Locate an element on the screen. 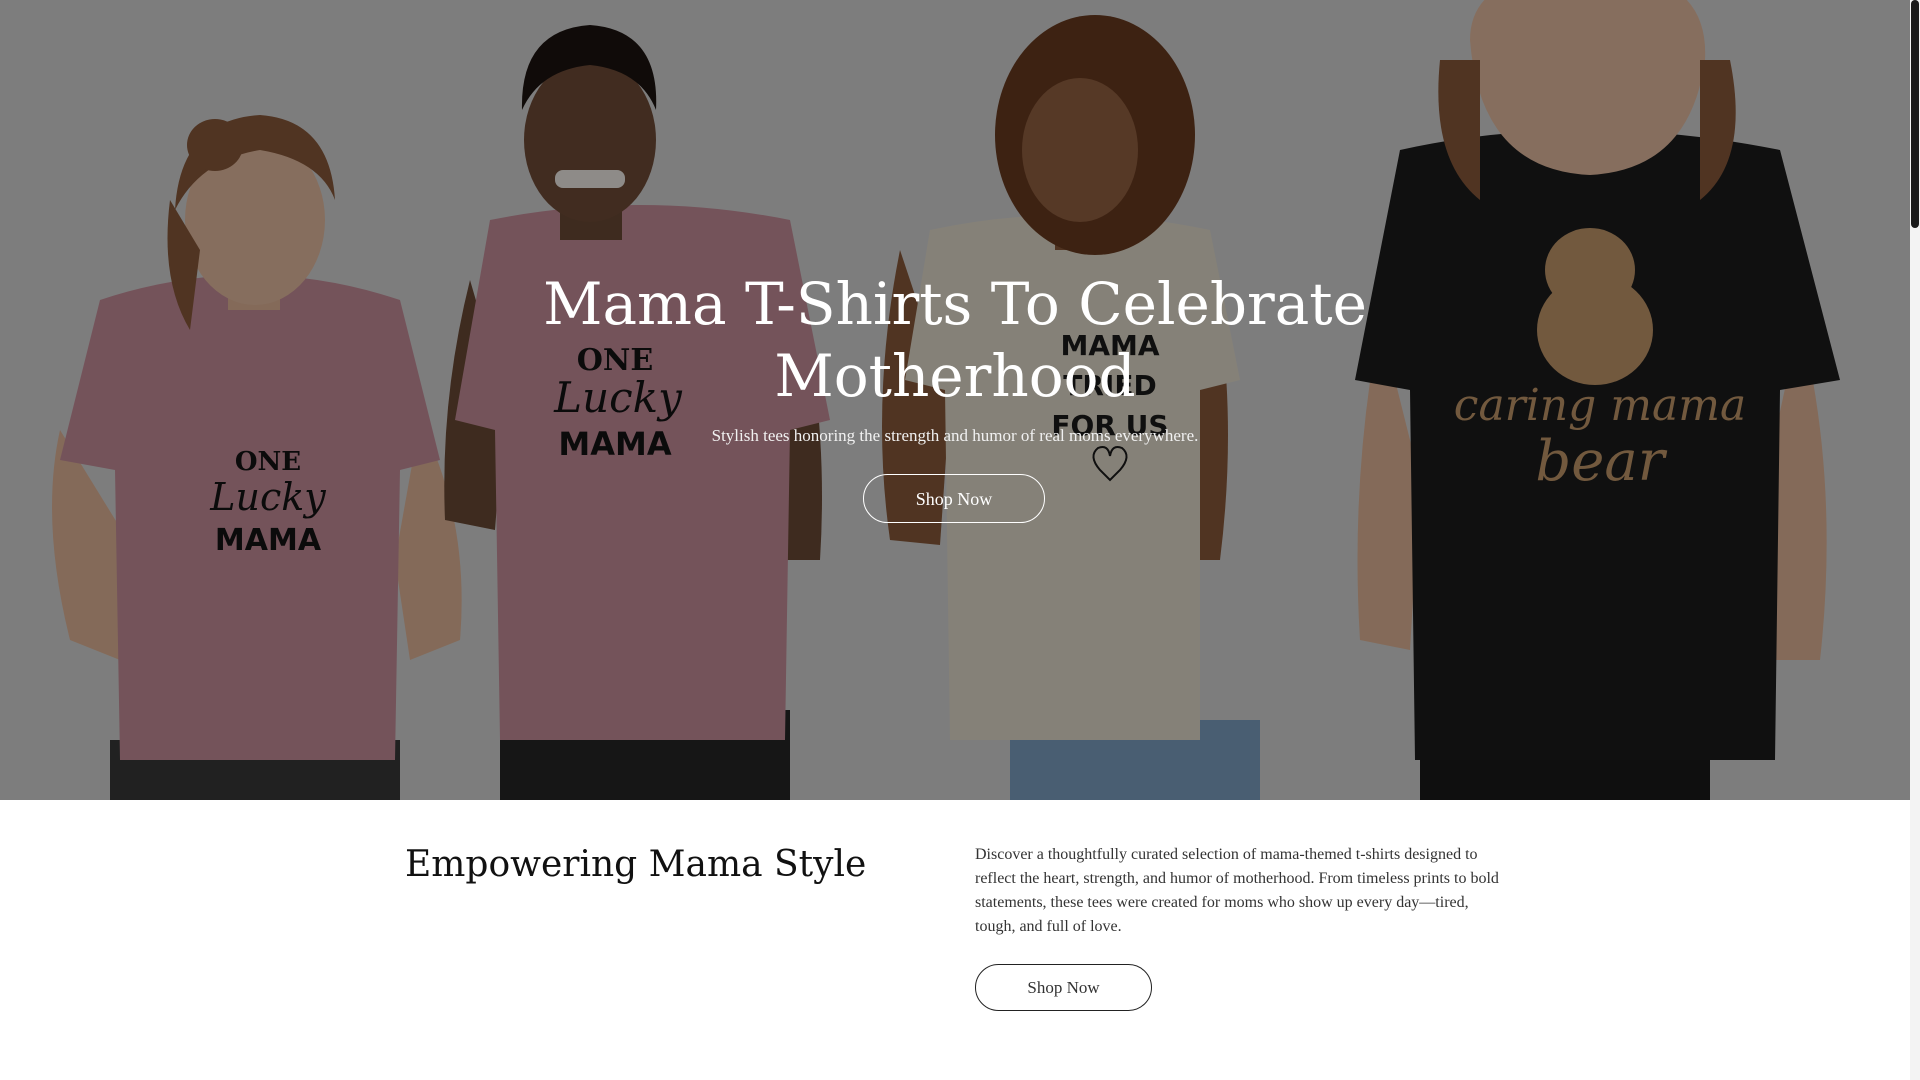 This screenshot has width=1920, height=1080. scrollbar-thumb is located at coordinates (1915, 114).